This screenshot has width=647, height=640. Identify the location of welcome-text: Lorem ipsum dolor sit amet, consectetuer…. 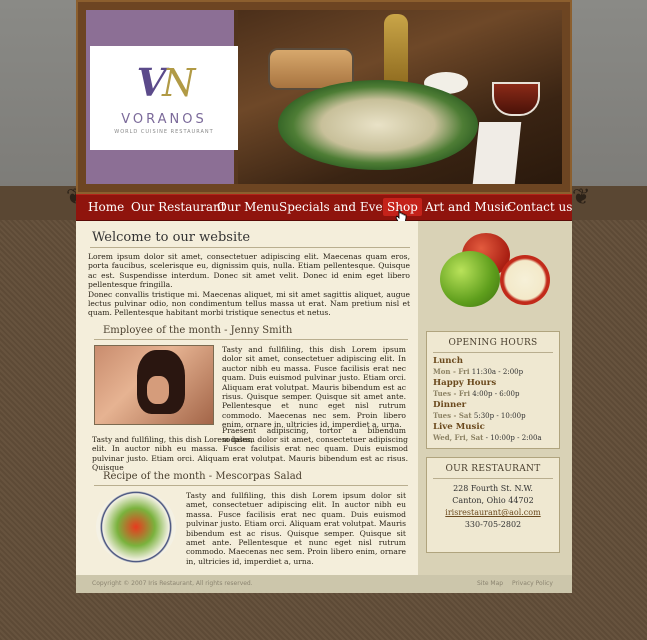
(249, 285).